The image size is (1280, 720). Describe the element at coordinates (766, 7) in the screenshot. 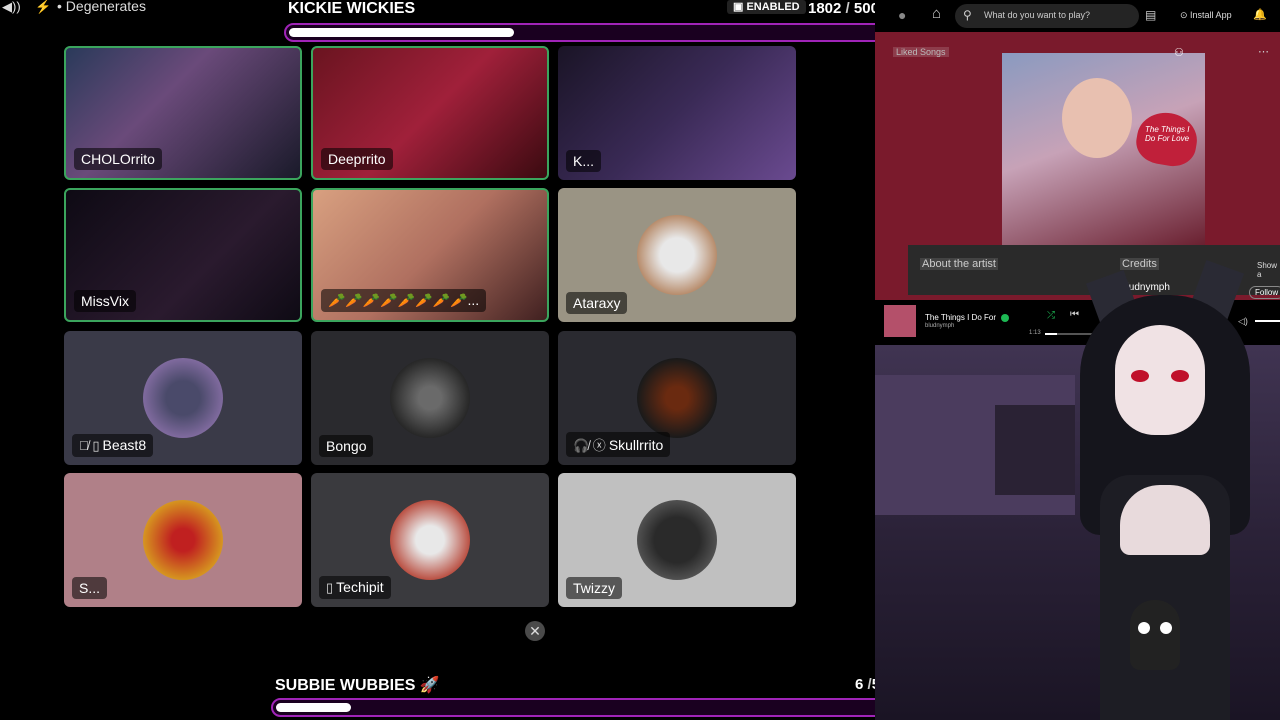

I see `enabled-badge: ▣ ENABLED` at that location.